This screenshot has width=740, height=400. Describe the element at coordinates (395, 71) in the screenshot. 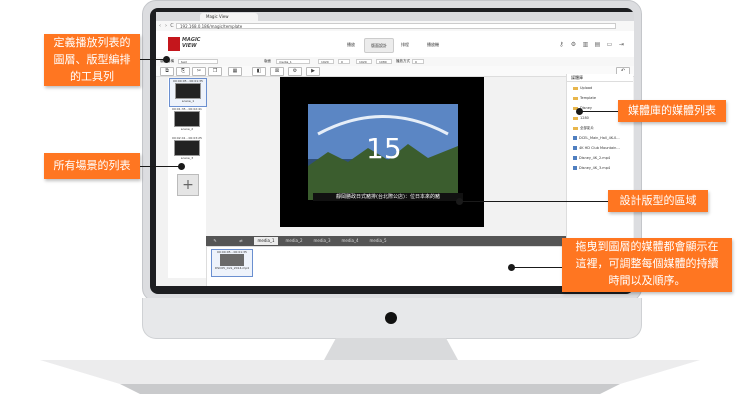

I see `tool-iconbar: ⧉ ⎘ ✂ ❐ ▦ ◧ ⊠ ⚙ ▶ ↶` at that location.